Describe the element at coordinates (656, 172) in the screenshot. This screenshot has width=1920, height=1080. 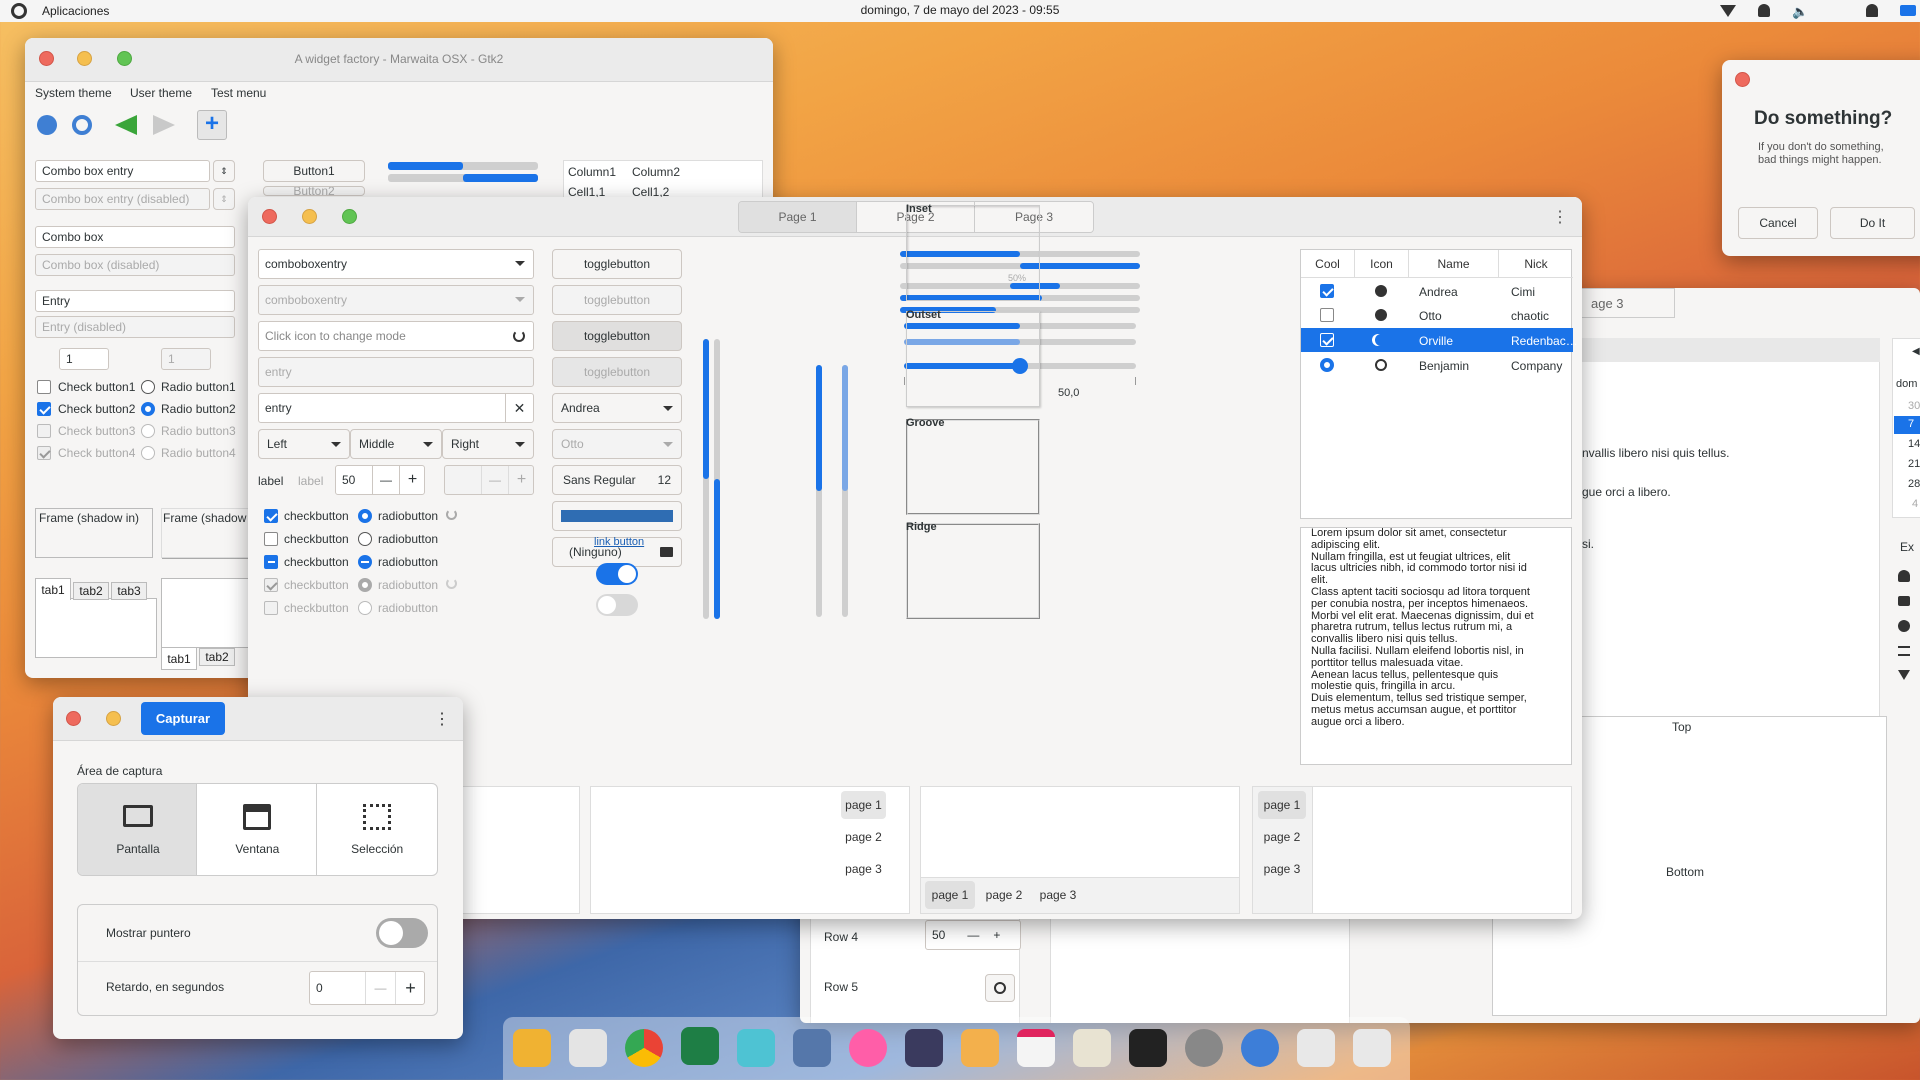
I see `column-2-header: Column2` at that location.